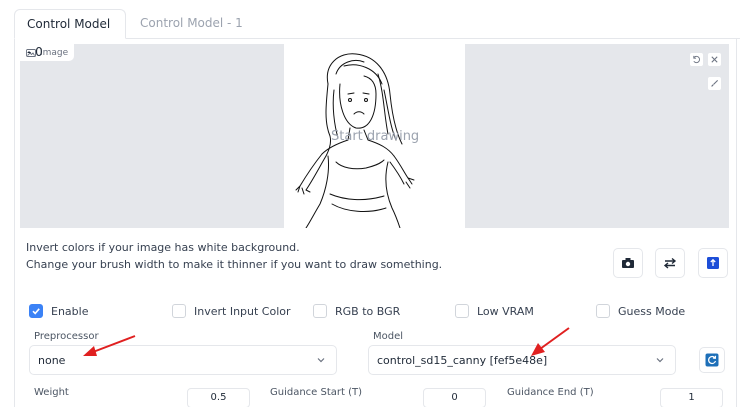  Describe the element at coordinates (691, 397) in the screenshot. I see `guidance-end-input: 1` at that location.